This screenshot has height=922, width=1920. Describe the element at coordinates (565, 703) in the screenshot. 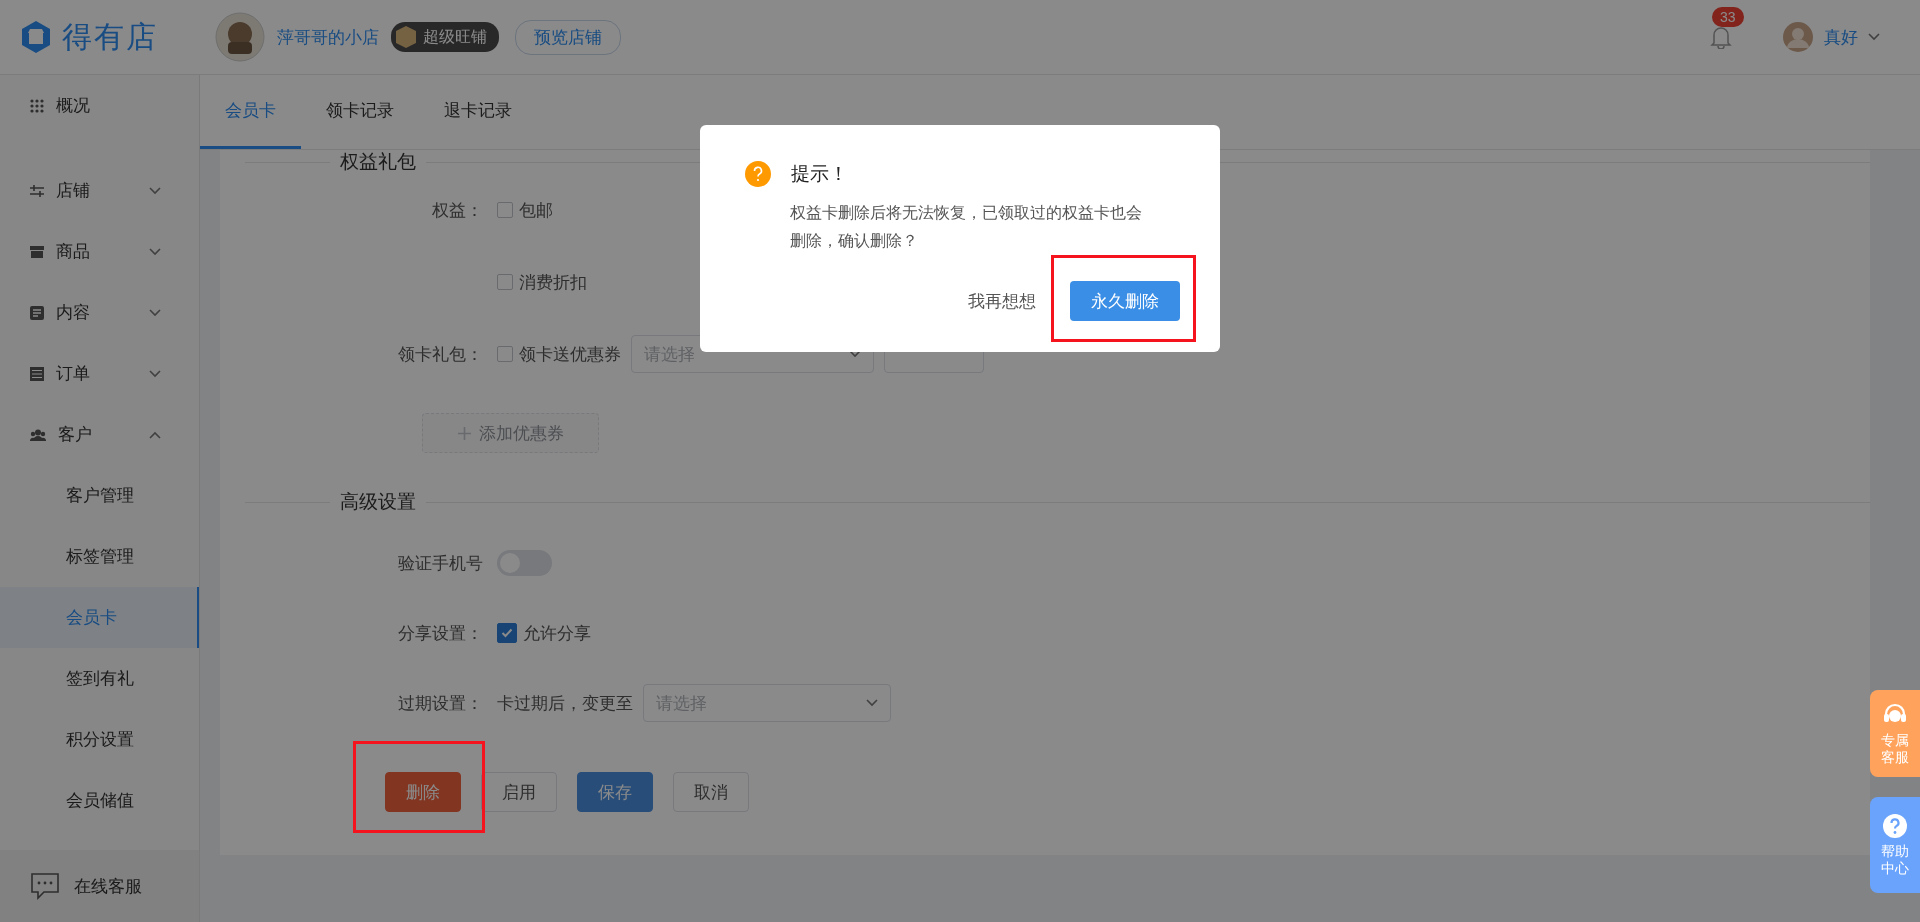

I see `field-text: 卡过期后，变更至` at that location.